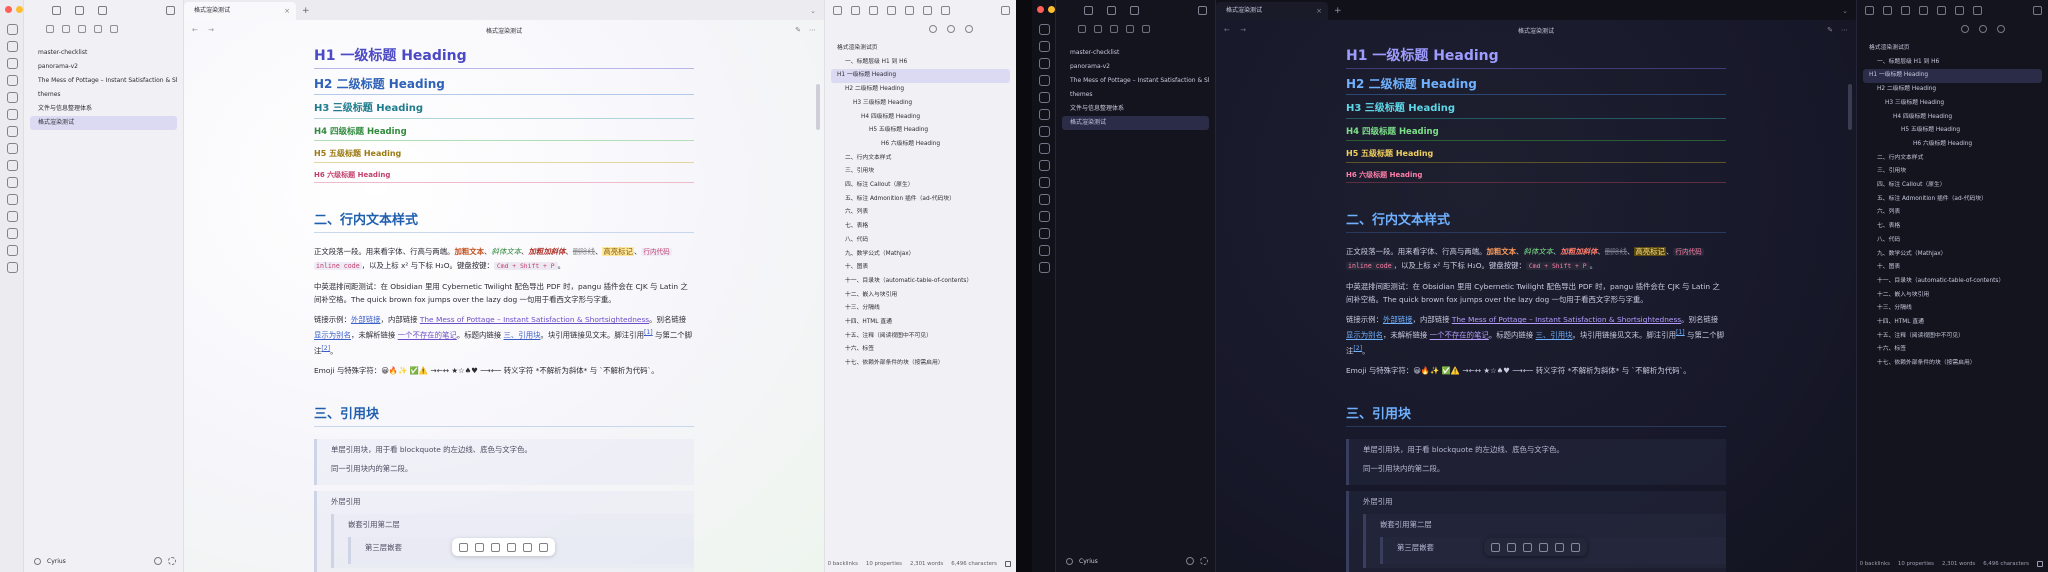 This screenshot has height=572, width=2048. What do you see at coordinates (103, 109) in the screenshot?
I see `file-item: 文件与信息整理体系` at bounding box center [103, 109].